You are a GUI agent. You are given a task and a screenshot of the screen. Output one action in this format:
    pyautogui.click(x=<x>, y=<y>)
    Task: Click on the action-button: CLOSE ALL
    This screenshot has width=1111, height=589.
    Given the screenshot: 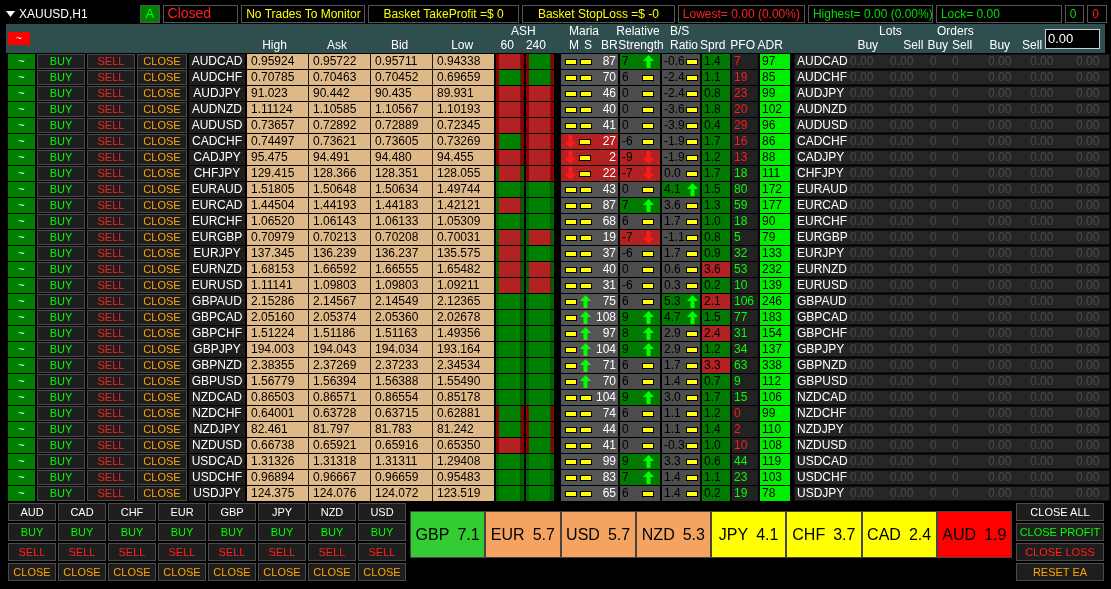 What is the action you would take?
    pyautogui.click(x=1060, y=512)
    